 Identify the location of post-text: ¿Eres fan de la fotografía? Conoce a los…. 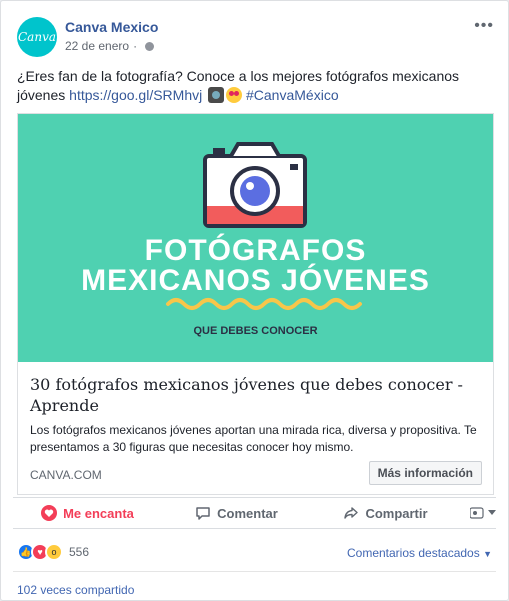
(257, 86).